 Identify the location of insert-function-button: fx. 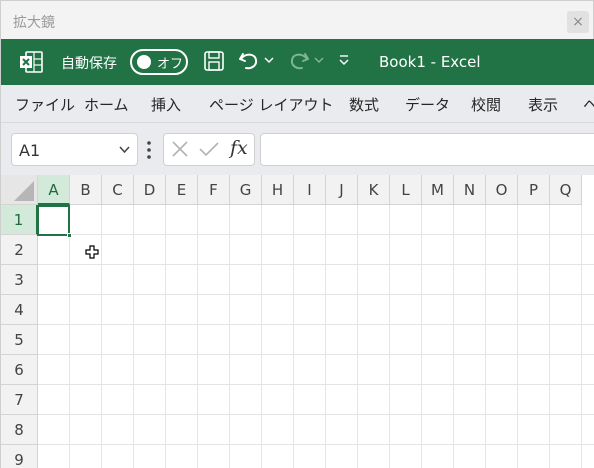
(239, 148).